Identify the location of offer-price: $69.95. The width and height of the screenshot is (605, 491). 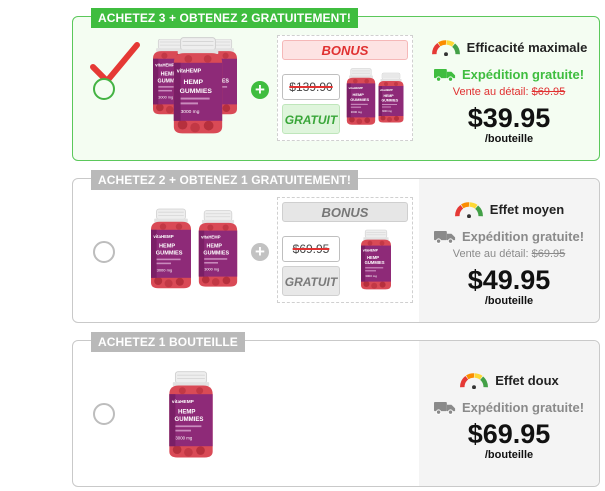
(509, 434).